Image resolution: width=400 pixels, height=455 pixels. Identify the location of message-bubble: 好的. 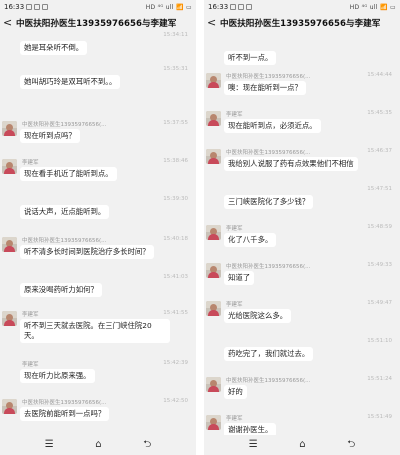
(235, 392).